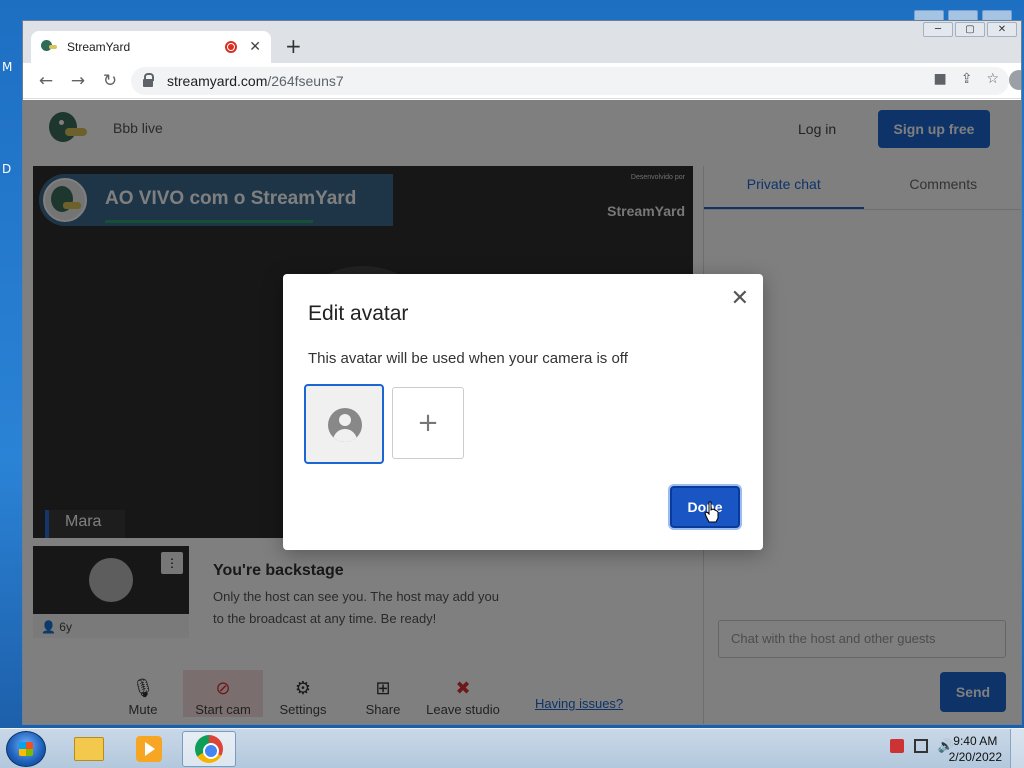 The width and height of the screenshot is (1024, 768). I want to click on close-icon: ✕, so click(740, 298).